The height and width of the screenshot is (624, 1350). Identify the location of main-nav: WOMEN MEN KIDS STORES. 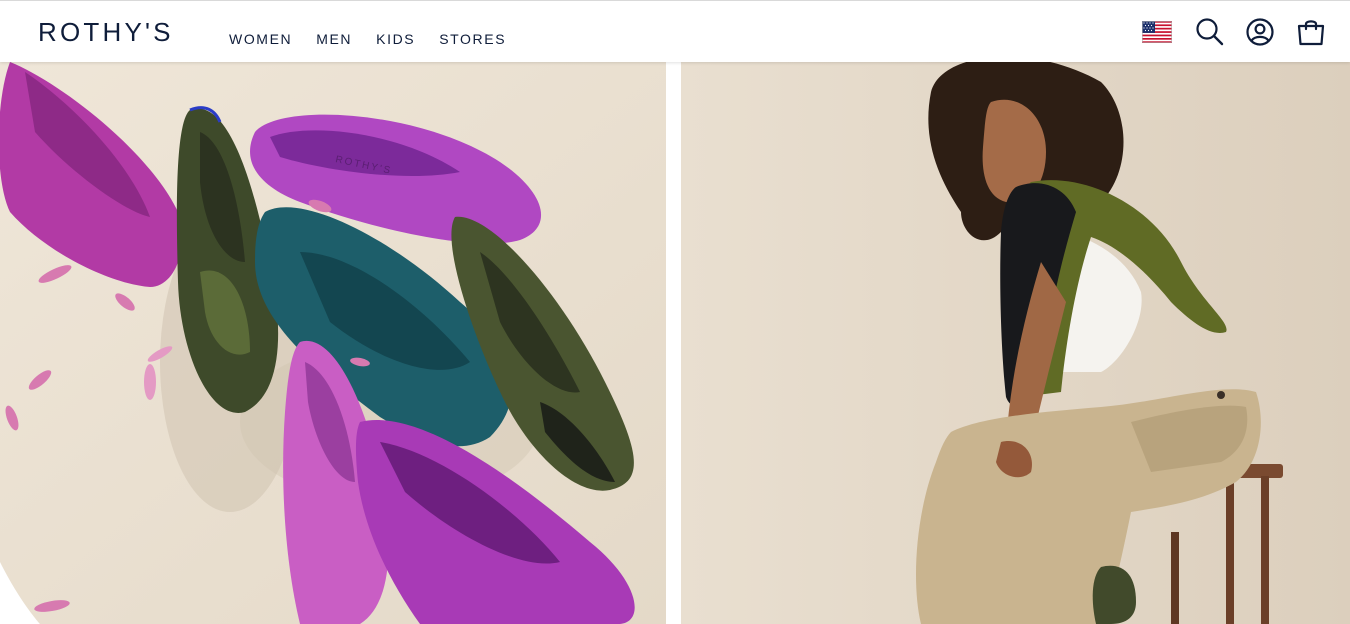
(379, 39).